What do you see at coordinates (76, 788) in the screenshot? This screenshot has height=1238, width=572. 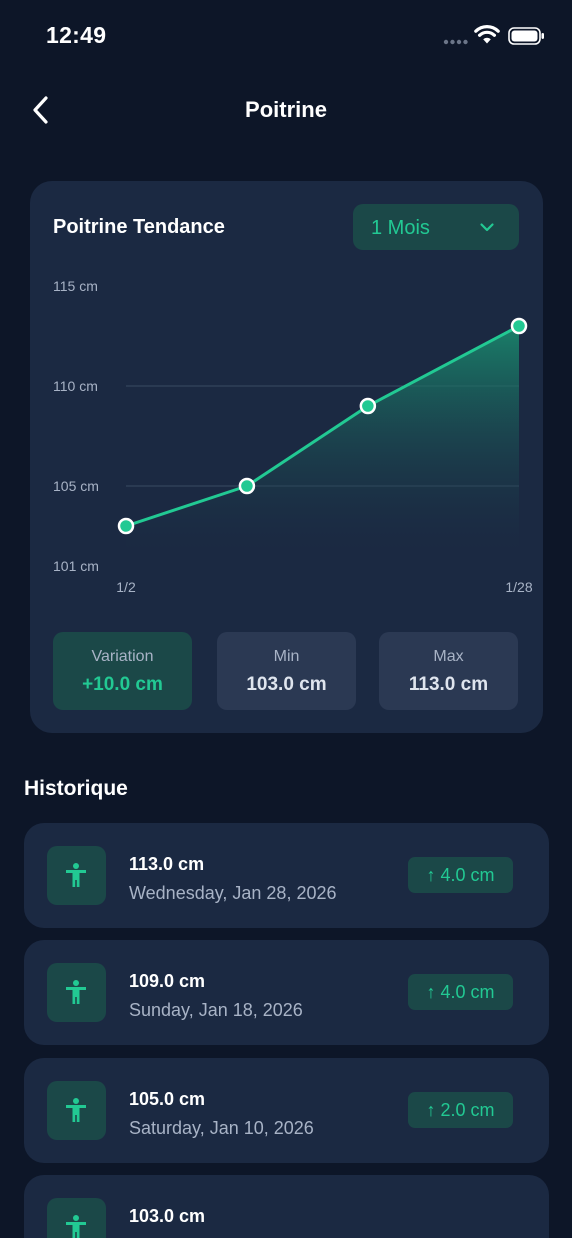 I see `history-section-title: Historique` at bounding box center [76, 788].